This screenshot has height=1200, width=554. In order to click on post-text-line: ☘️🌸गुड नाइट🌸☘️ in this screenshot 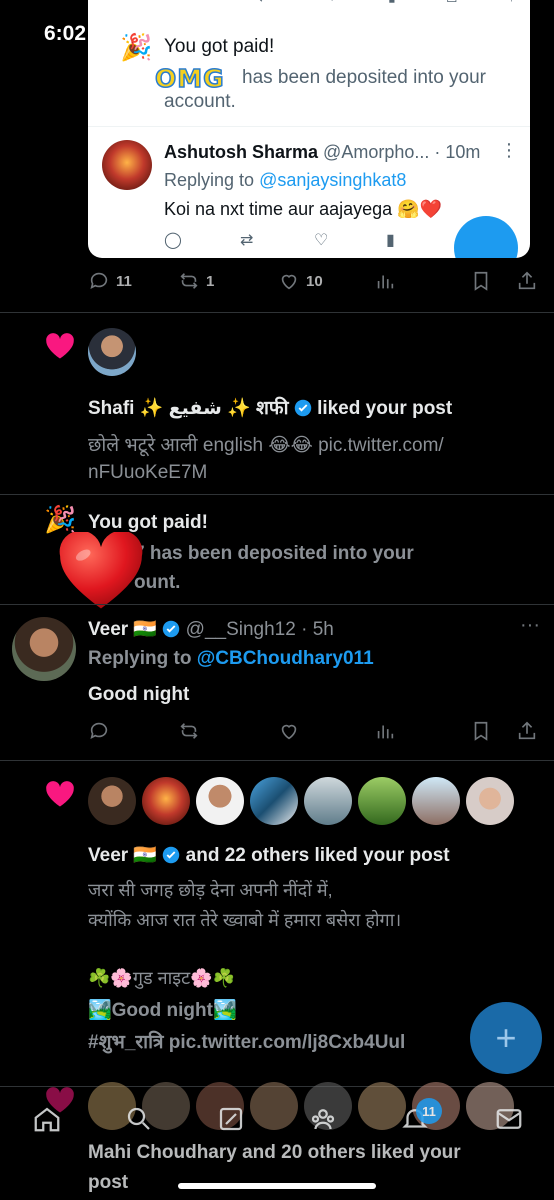, I will do `click(161, 978)`.